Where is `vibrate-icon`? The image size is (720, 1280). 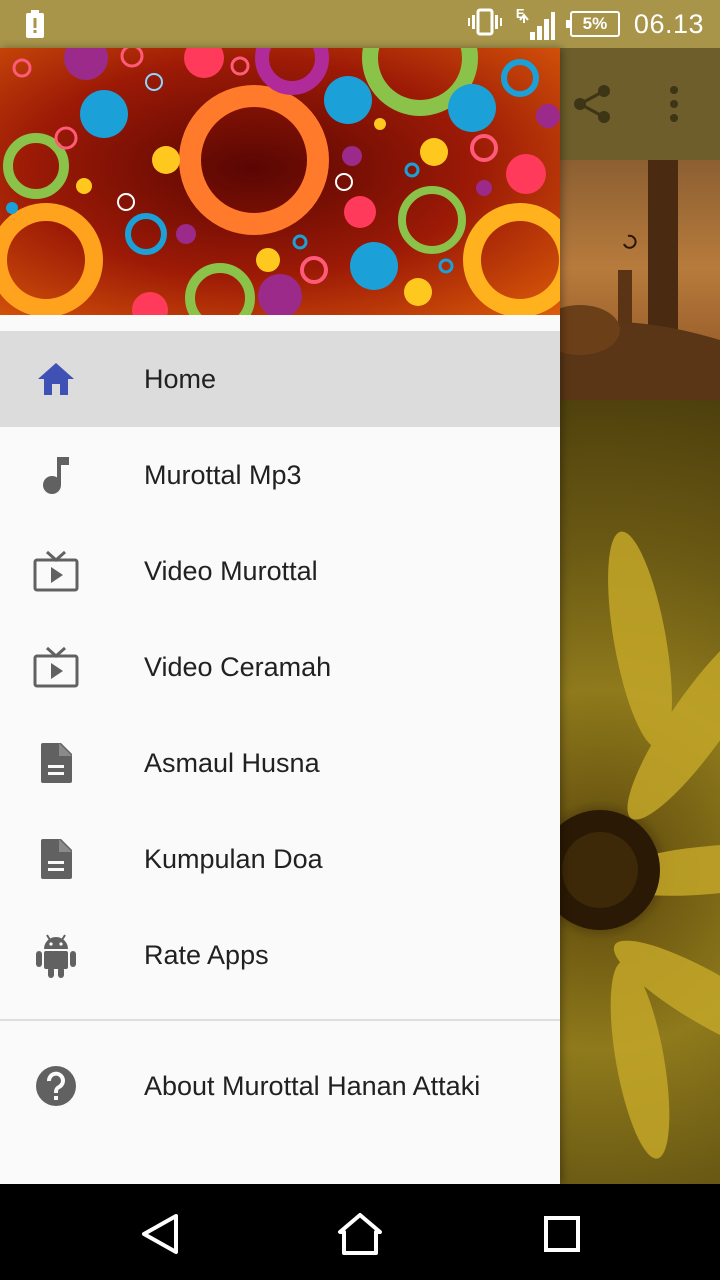
vibrate-icon is located at coordinates (484, 24).